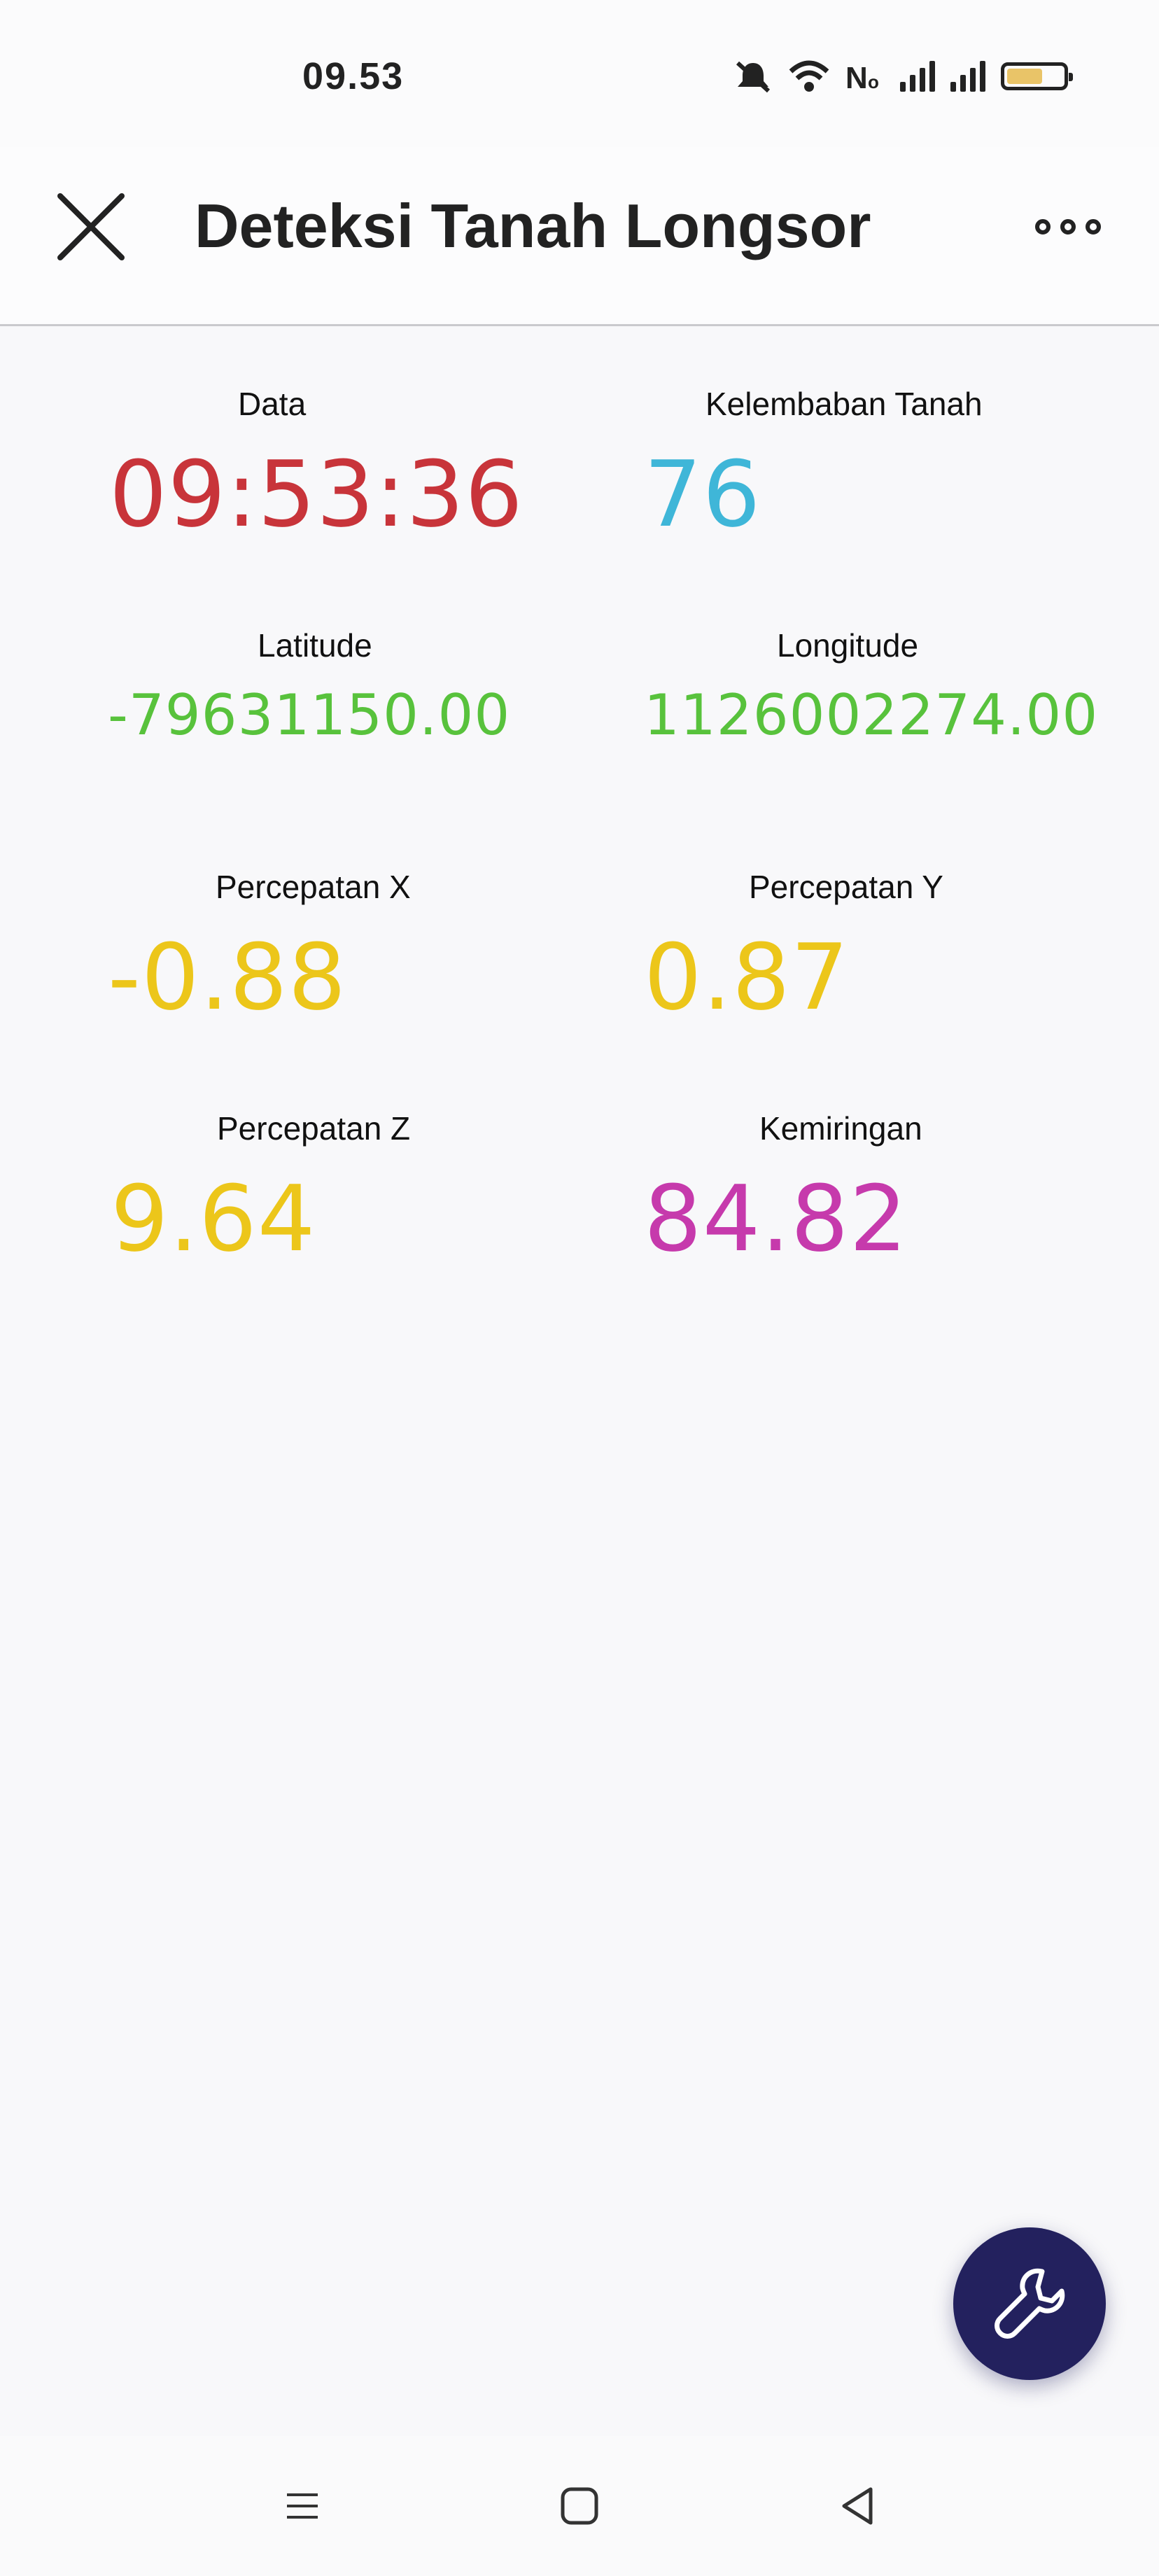  I want to click on system-nav-bar, so click(579, 2506).